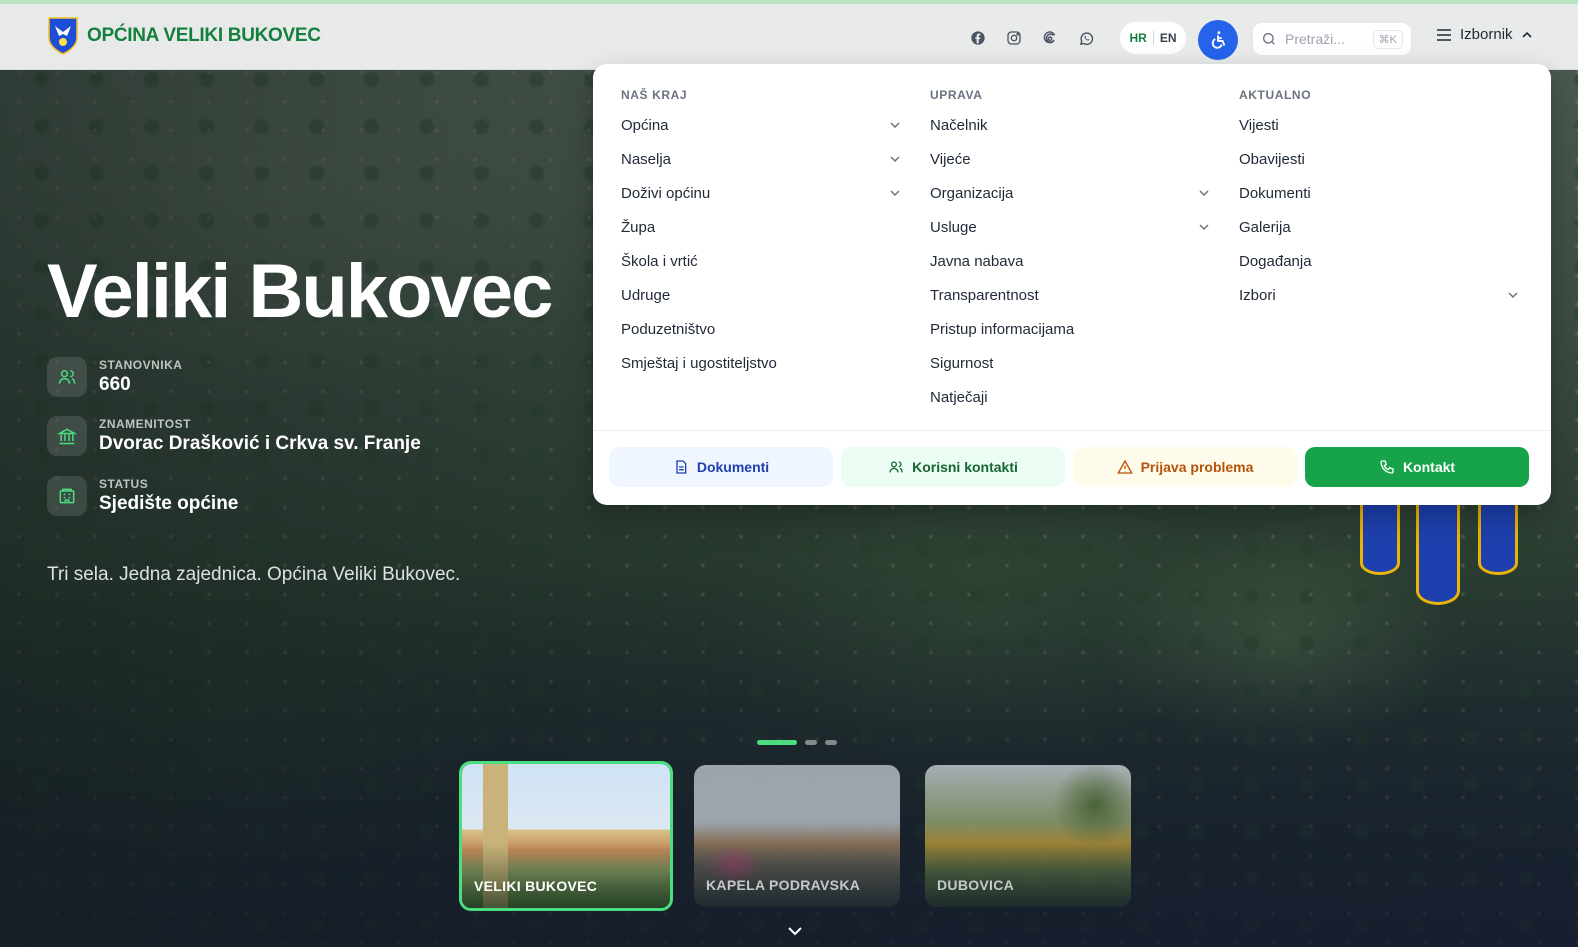  I want to click on search-input, so click(1321, 39).